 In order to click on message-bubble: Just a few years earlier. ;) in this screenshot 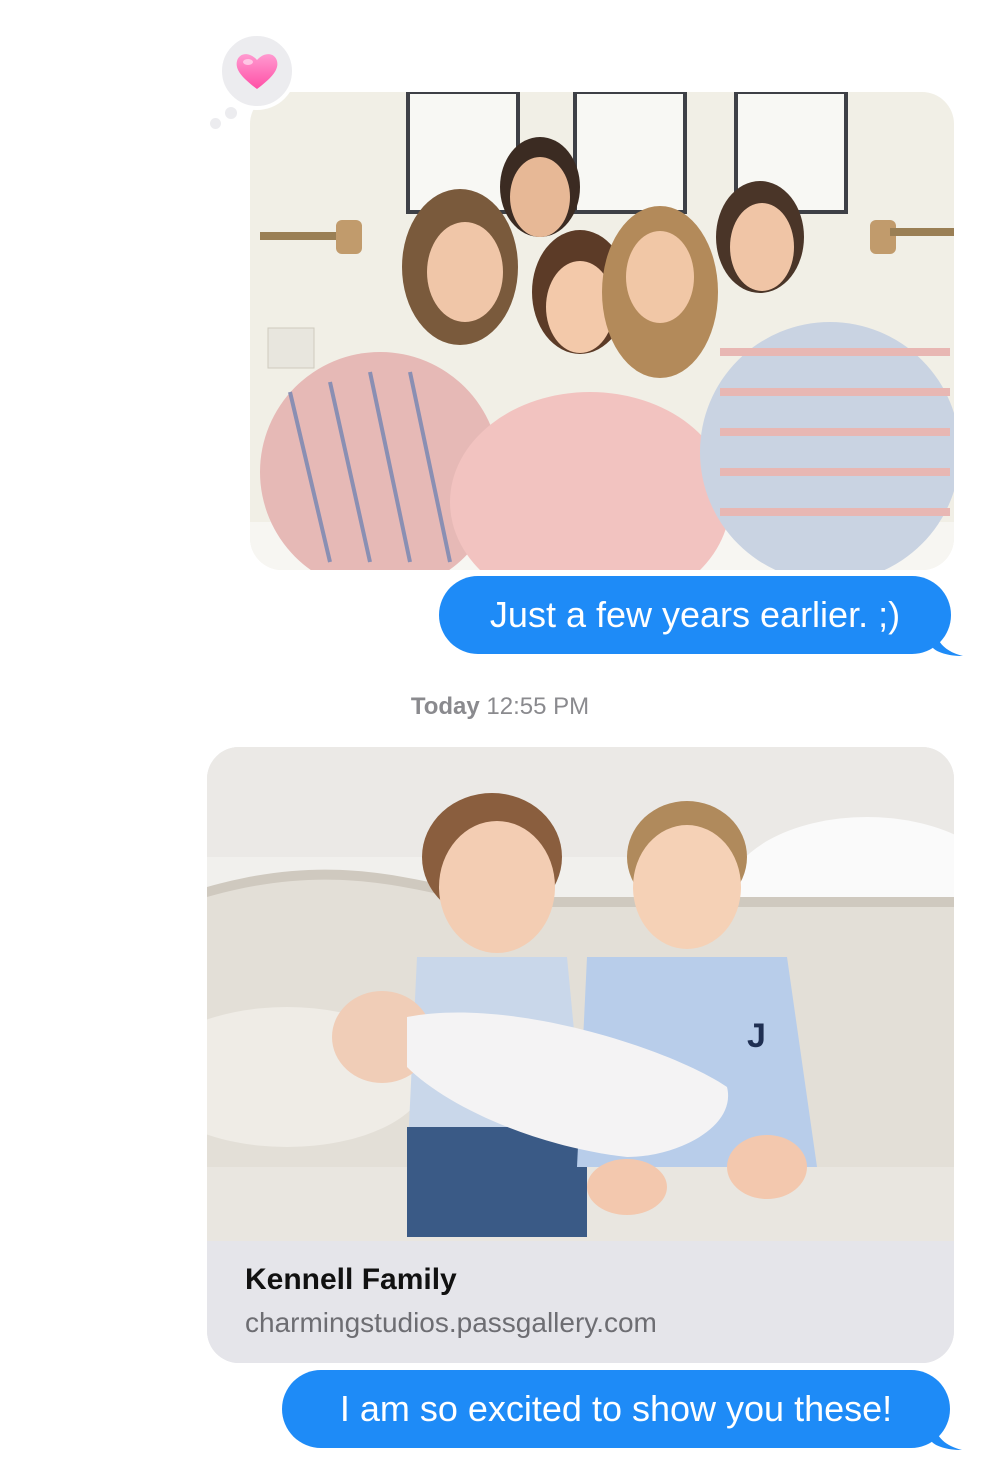, I will do `click(701, 616)`.